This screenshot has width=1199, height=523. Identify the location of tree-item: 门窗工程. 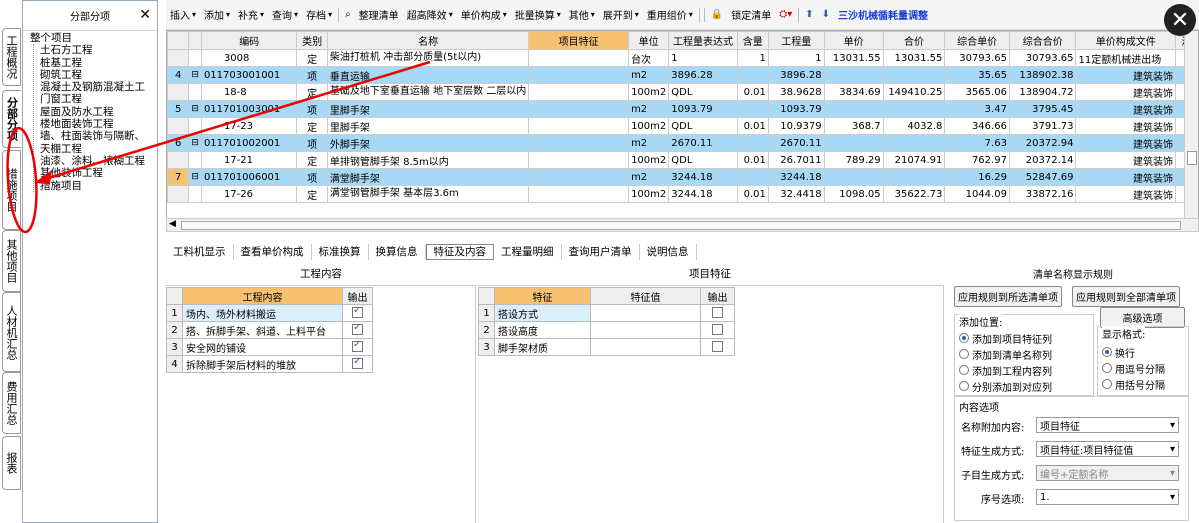
(98, 99).